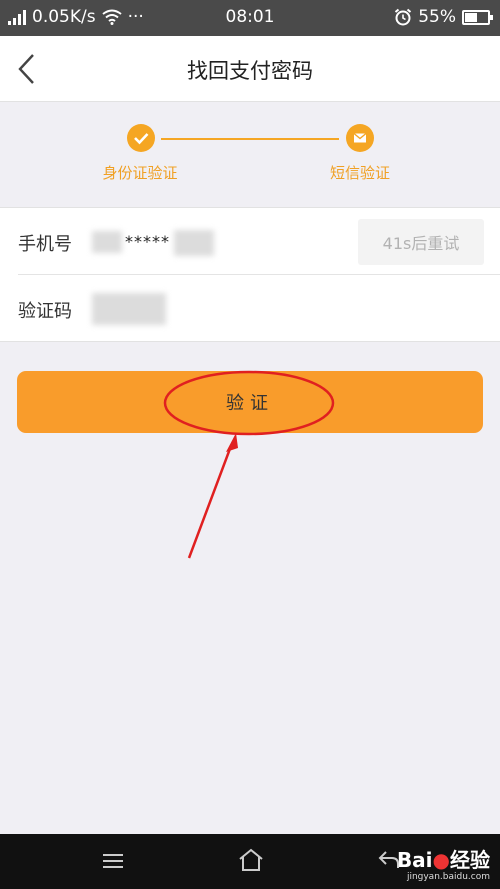 The width and height of the screenshot is (500, 889). What do you see at coordinates (113, 861) in the screenshot?
I see `menu-icon` at bounding box center [113, 861].